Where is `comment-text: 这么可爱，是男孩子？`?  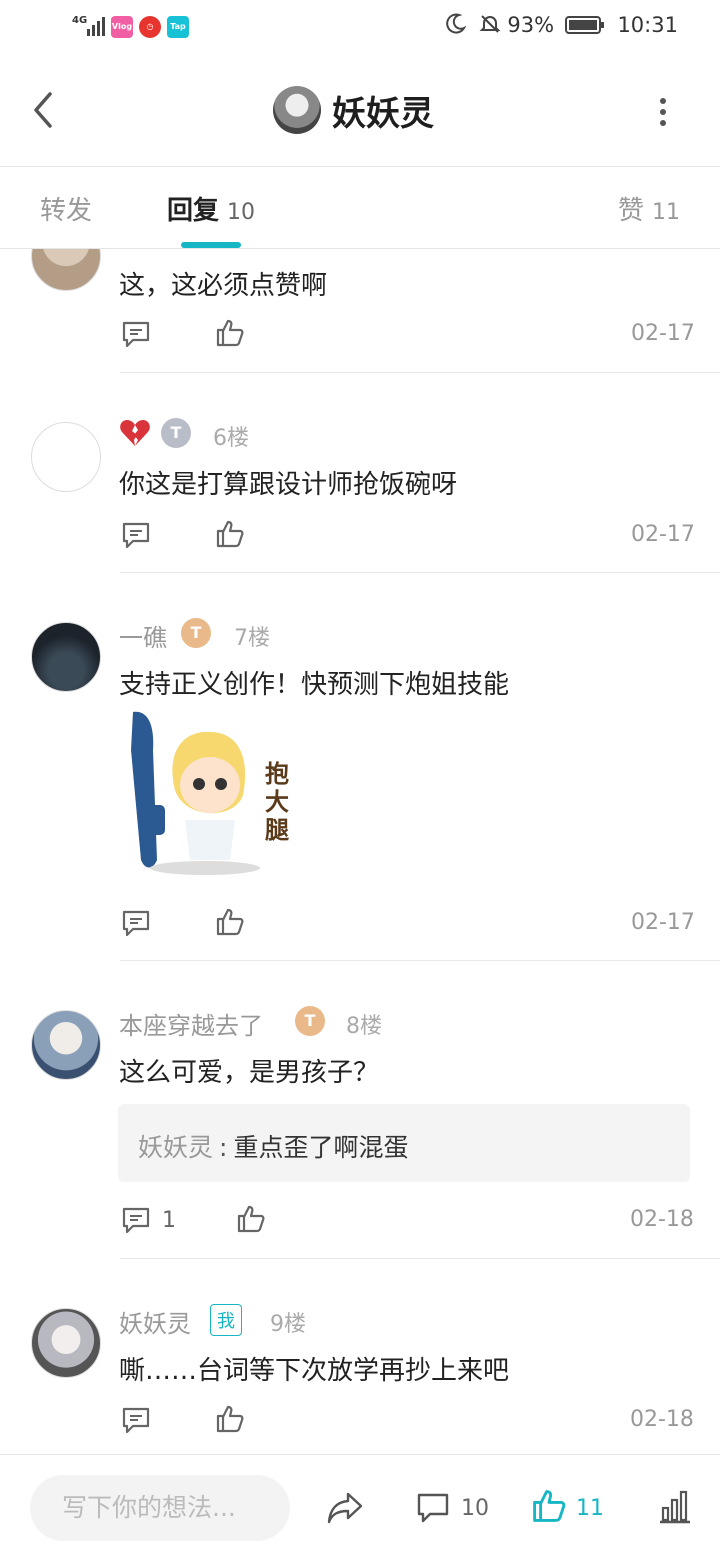
comment-text: 这么可爱，是男孩子？ is located at coordinates (249, 1073).